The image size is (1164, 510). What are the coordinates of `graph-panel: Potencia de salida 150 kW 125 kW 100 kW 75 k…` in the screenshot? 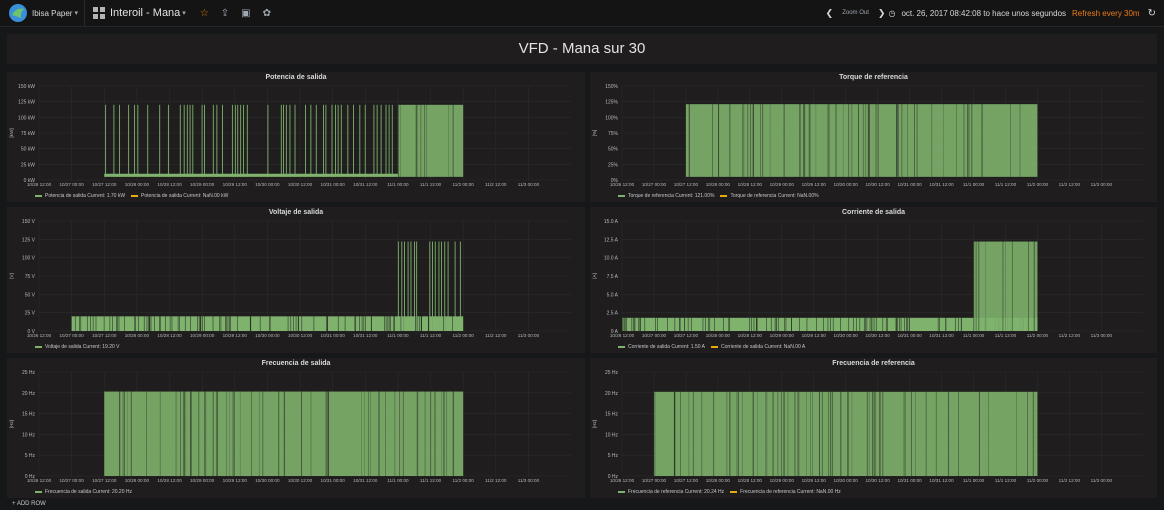 It's located at (296, 137).